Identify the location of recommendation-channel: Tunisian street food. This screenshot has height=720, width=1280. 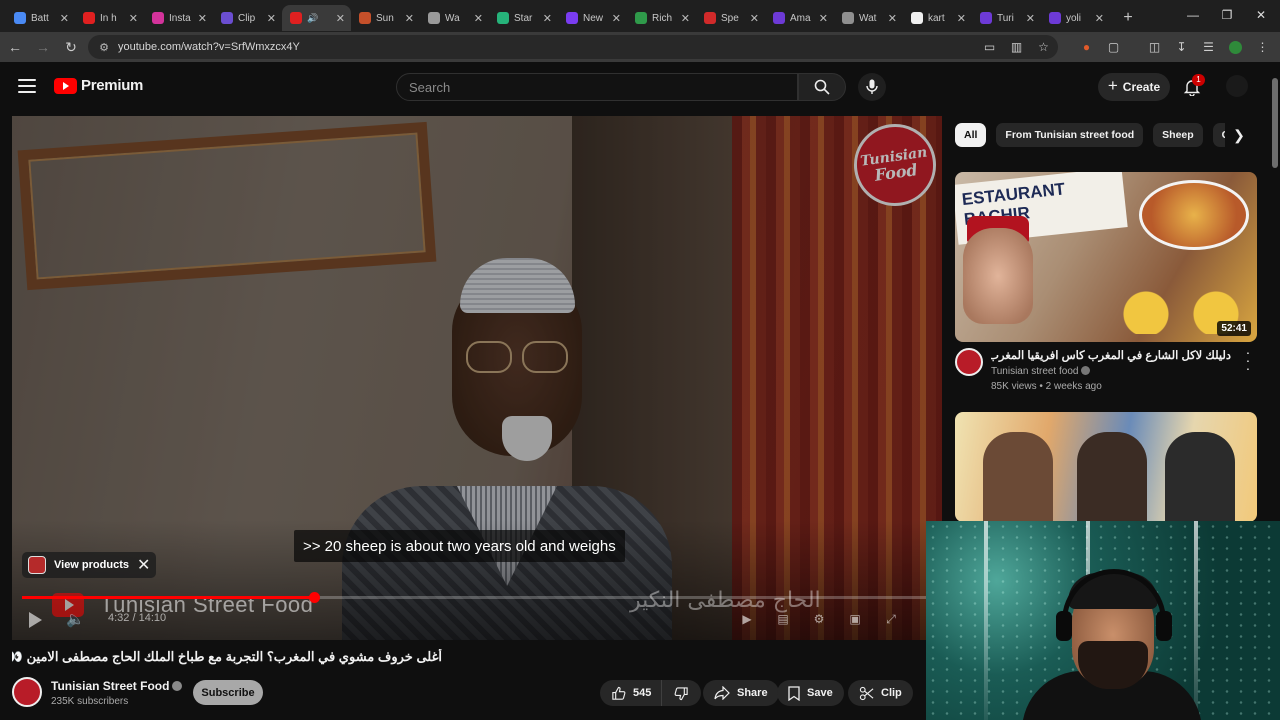
(1041, 371).